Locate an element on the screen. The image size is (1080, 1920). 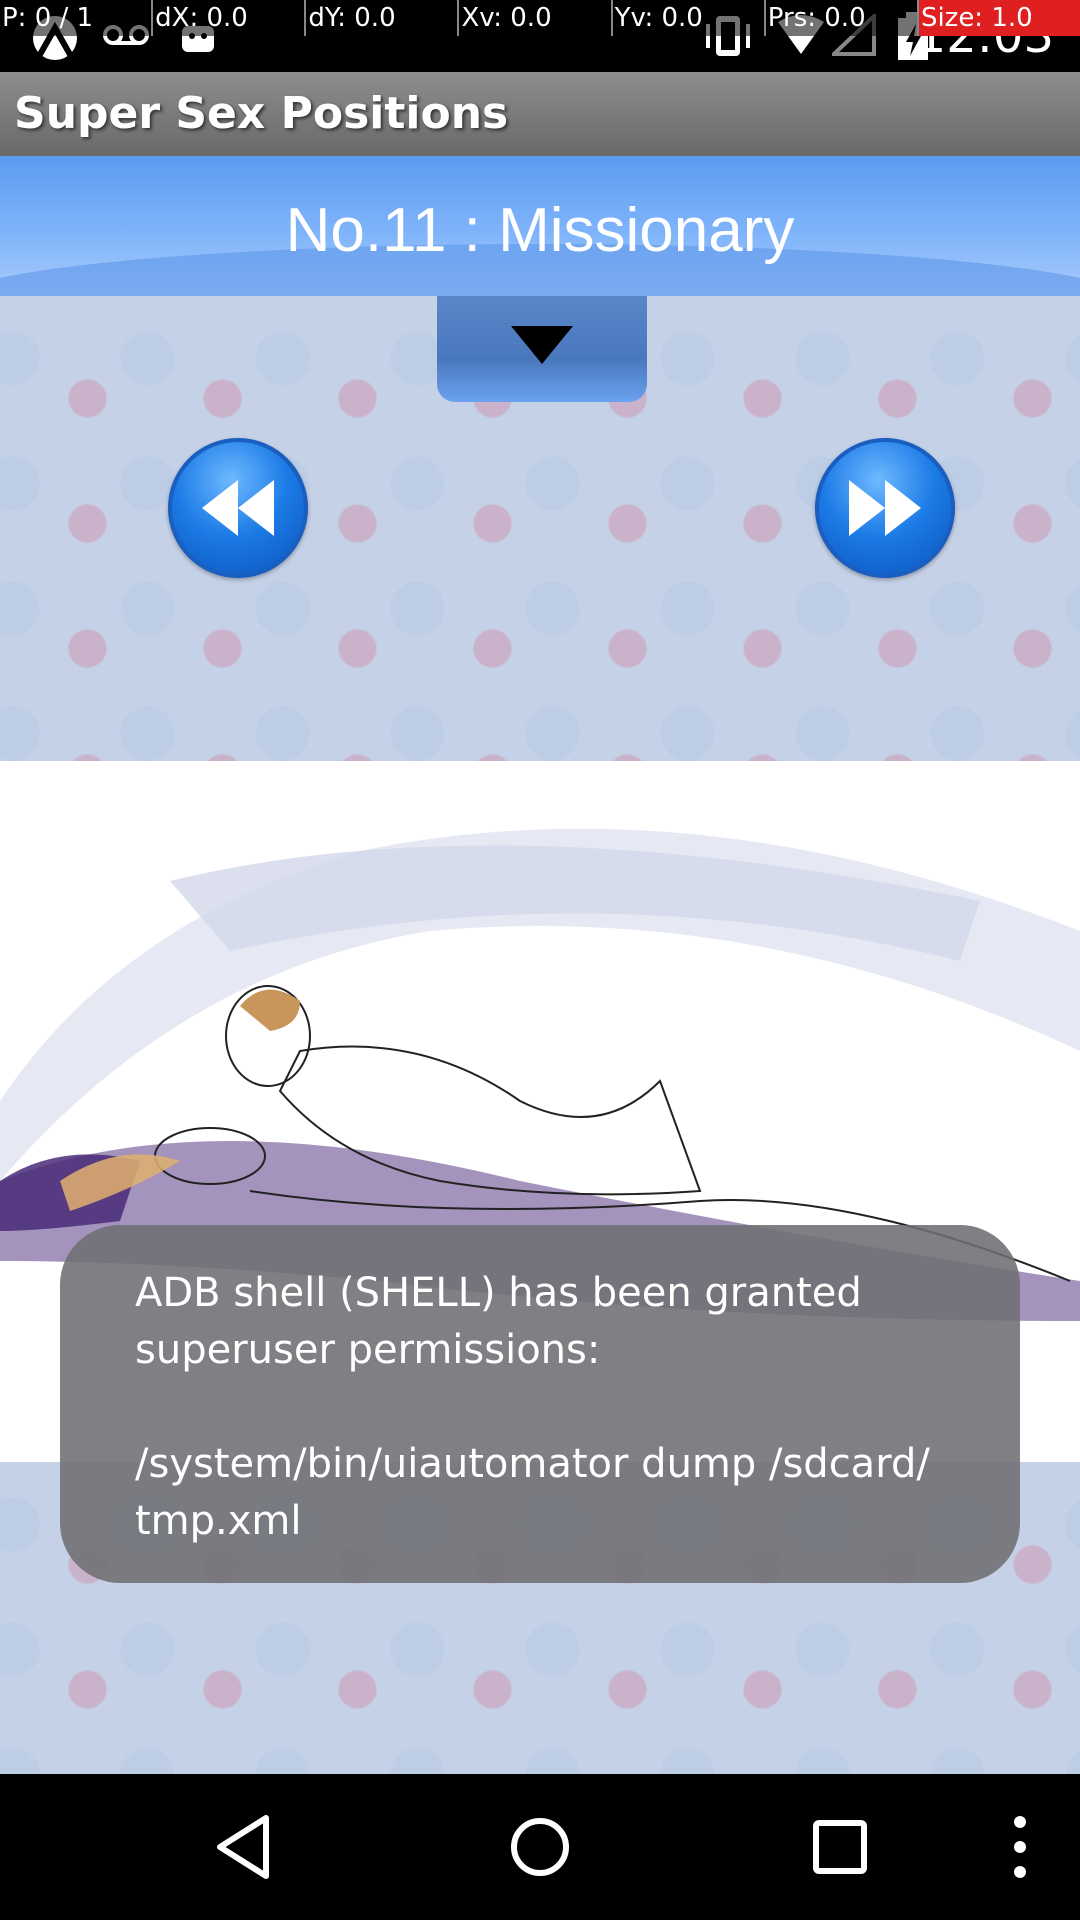
pointer-xv: Xv: 0.0 is located at coordinates (536, 18).